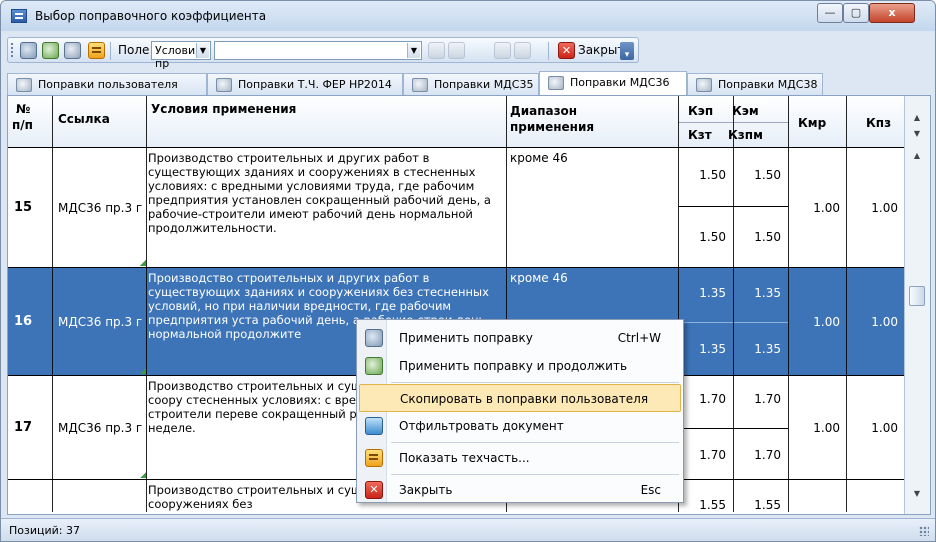 Image resolution: width=936 pixels, height=542 pixels. Describe the element at coordinates (318, 50) in the screenshot. I see `search-value-input: ▼` at that location.